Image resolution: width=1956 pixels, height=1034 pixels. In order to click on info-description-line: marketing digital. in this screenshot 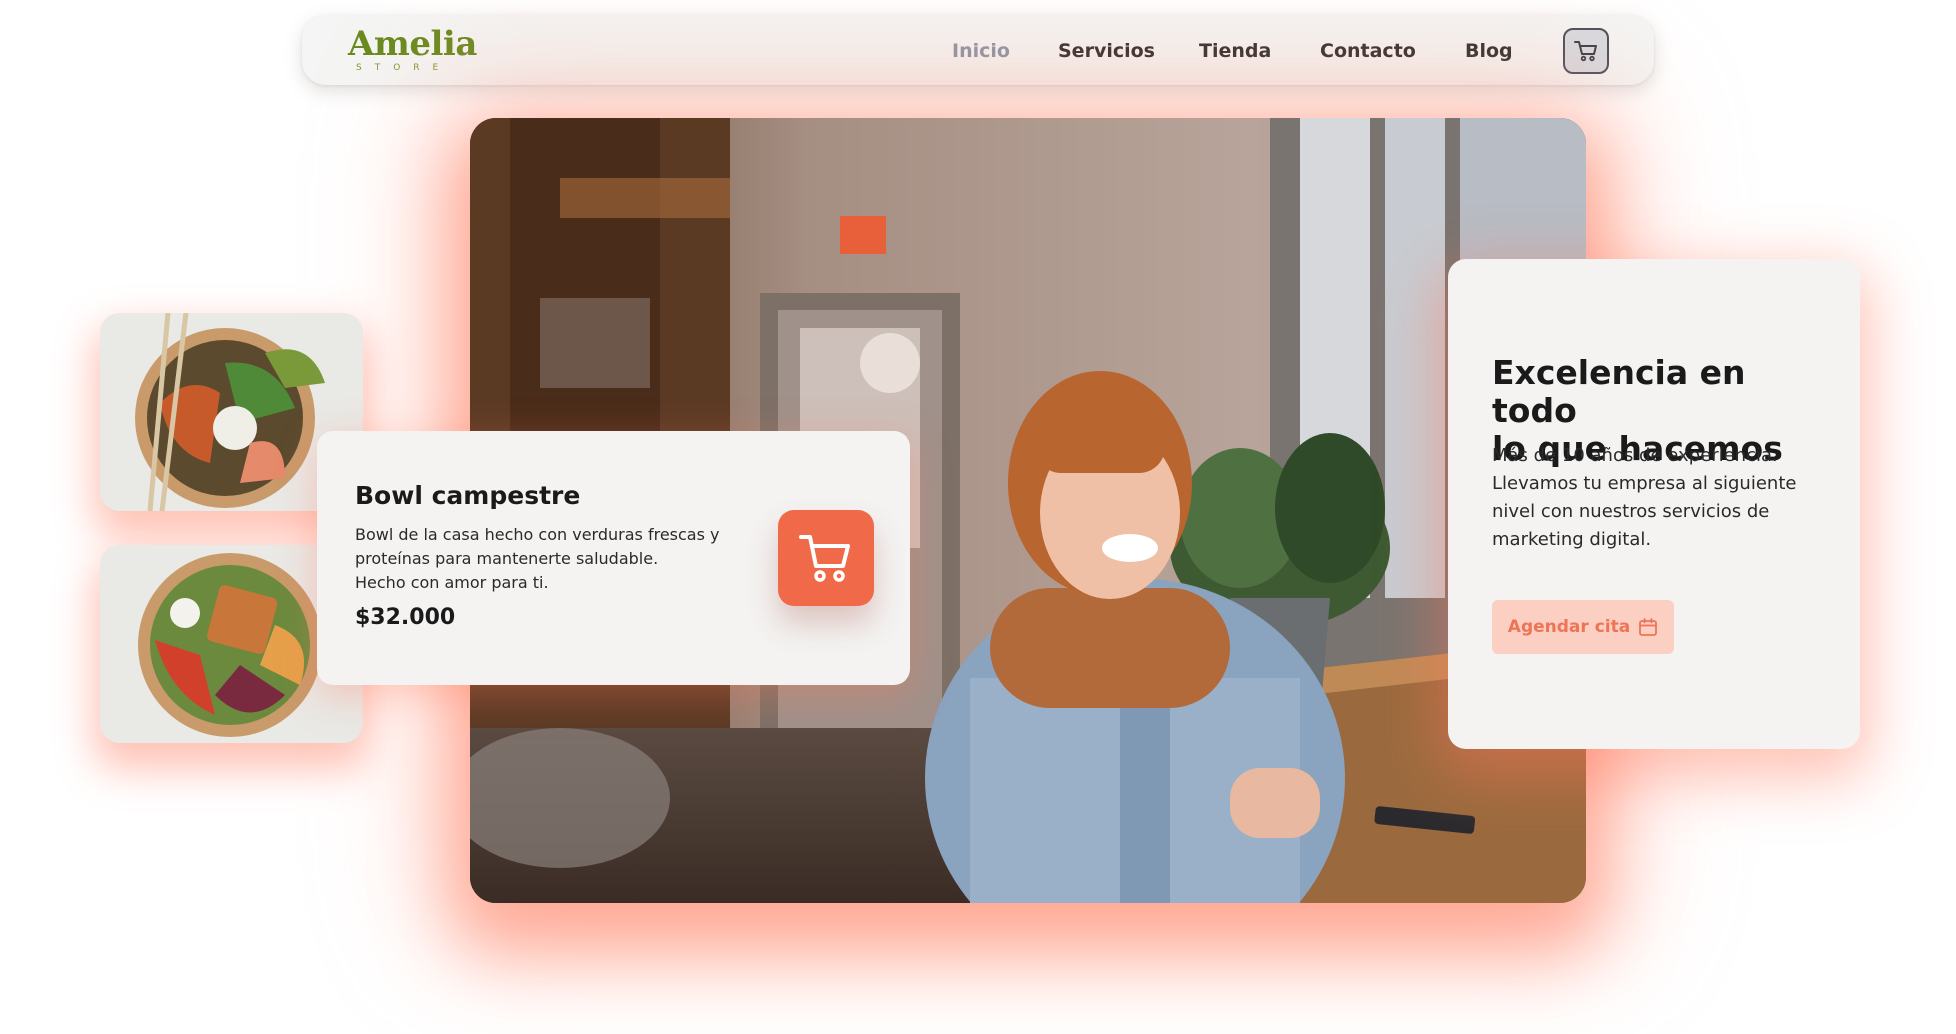, I will do `click(1572, 539)`.